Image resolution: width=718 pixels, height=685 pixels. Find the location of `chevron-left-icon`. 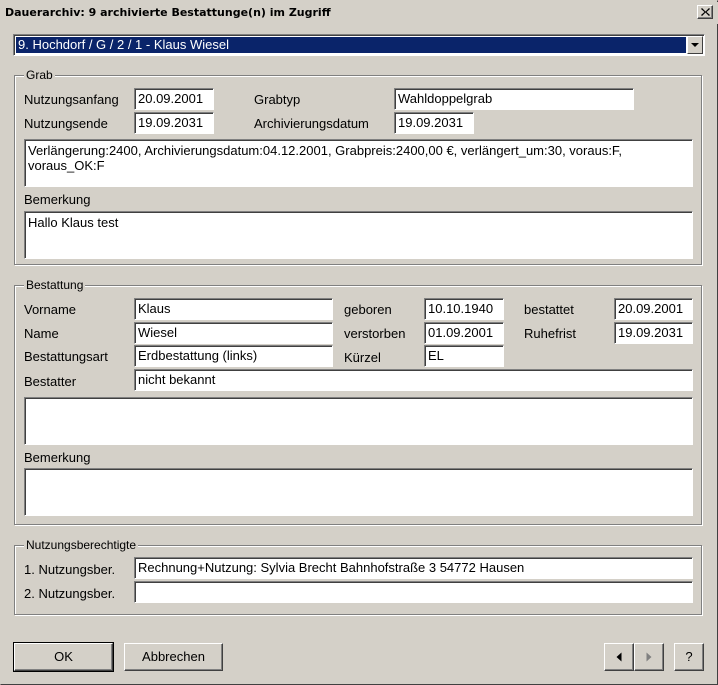

chevron-left-icon is located at coordinates (619, 657).